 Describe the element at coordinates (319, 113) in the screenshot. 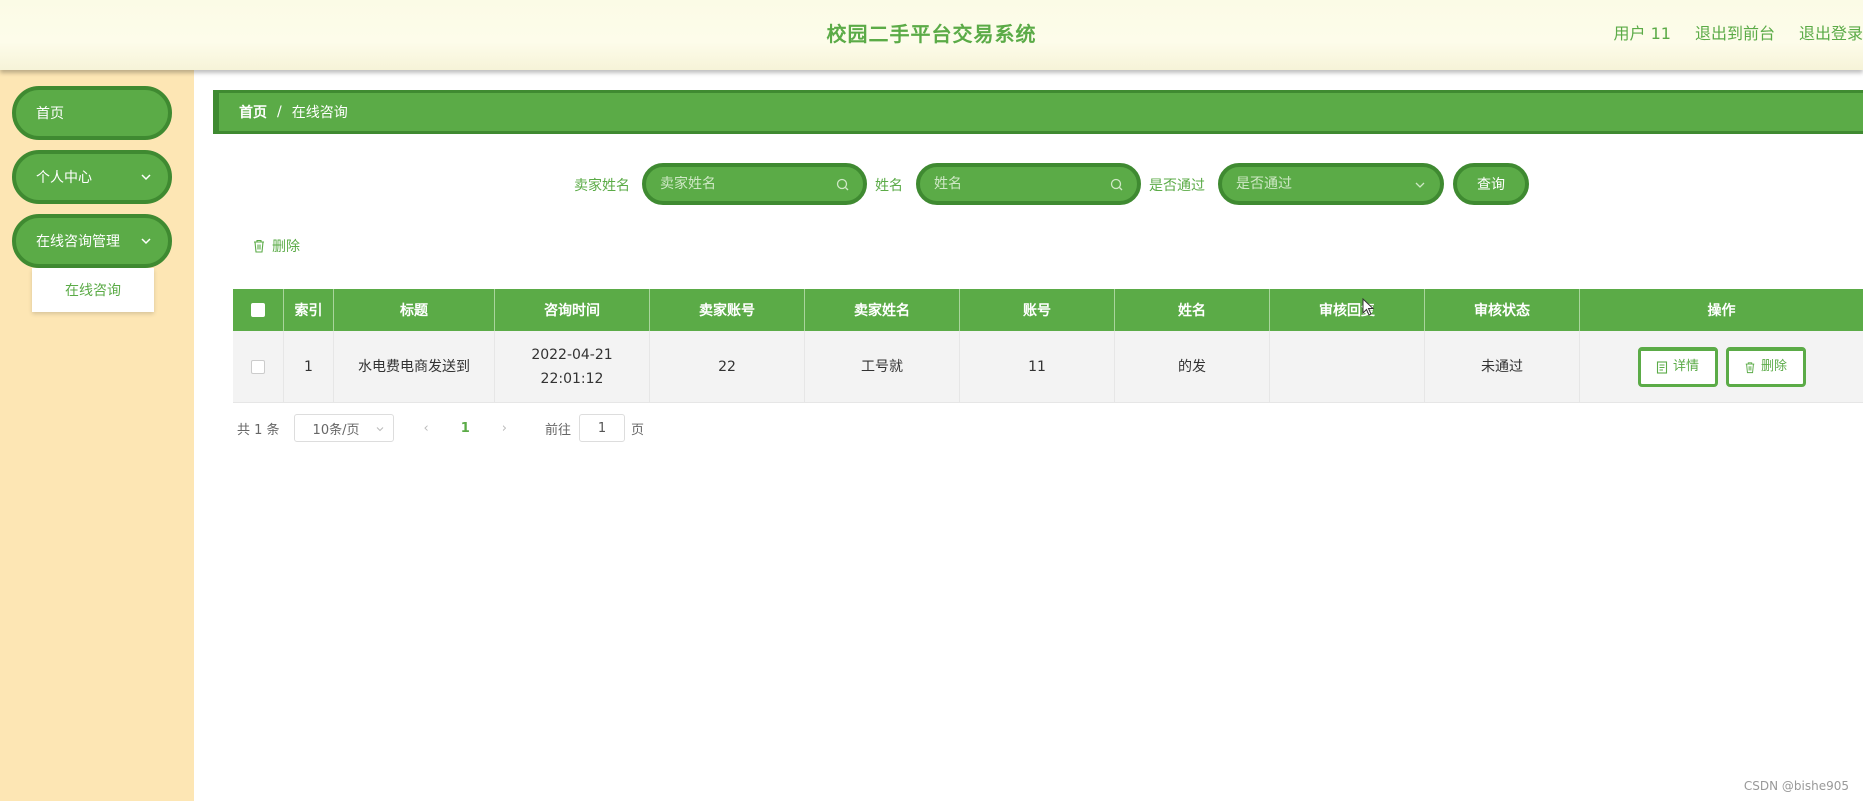

I see `breadcrumb-current: 在线咨询` at that location.